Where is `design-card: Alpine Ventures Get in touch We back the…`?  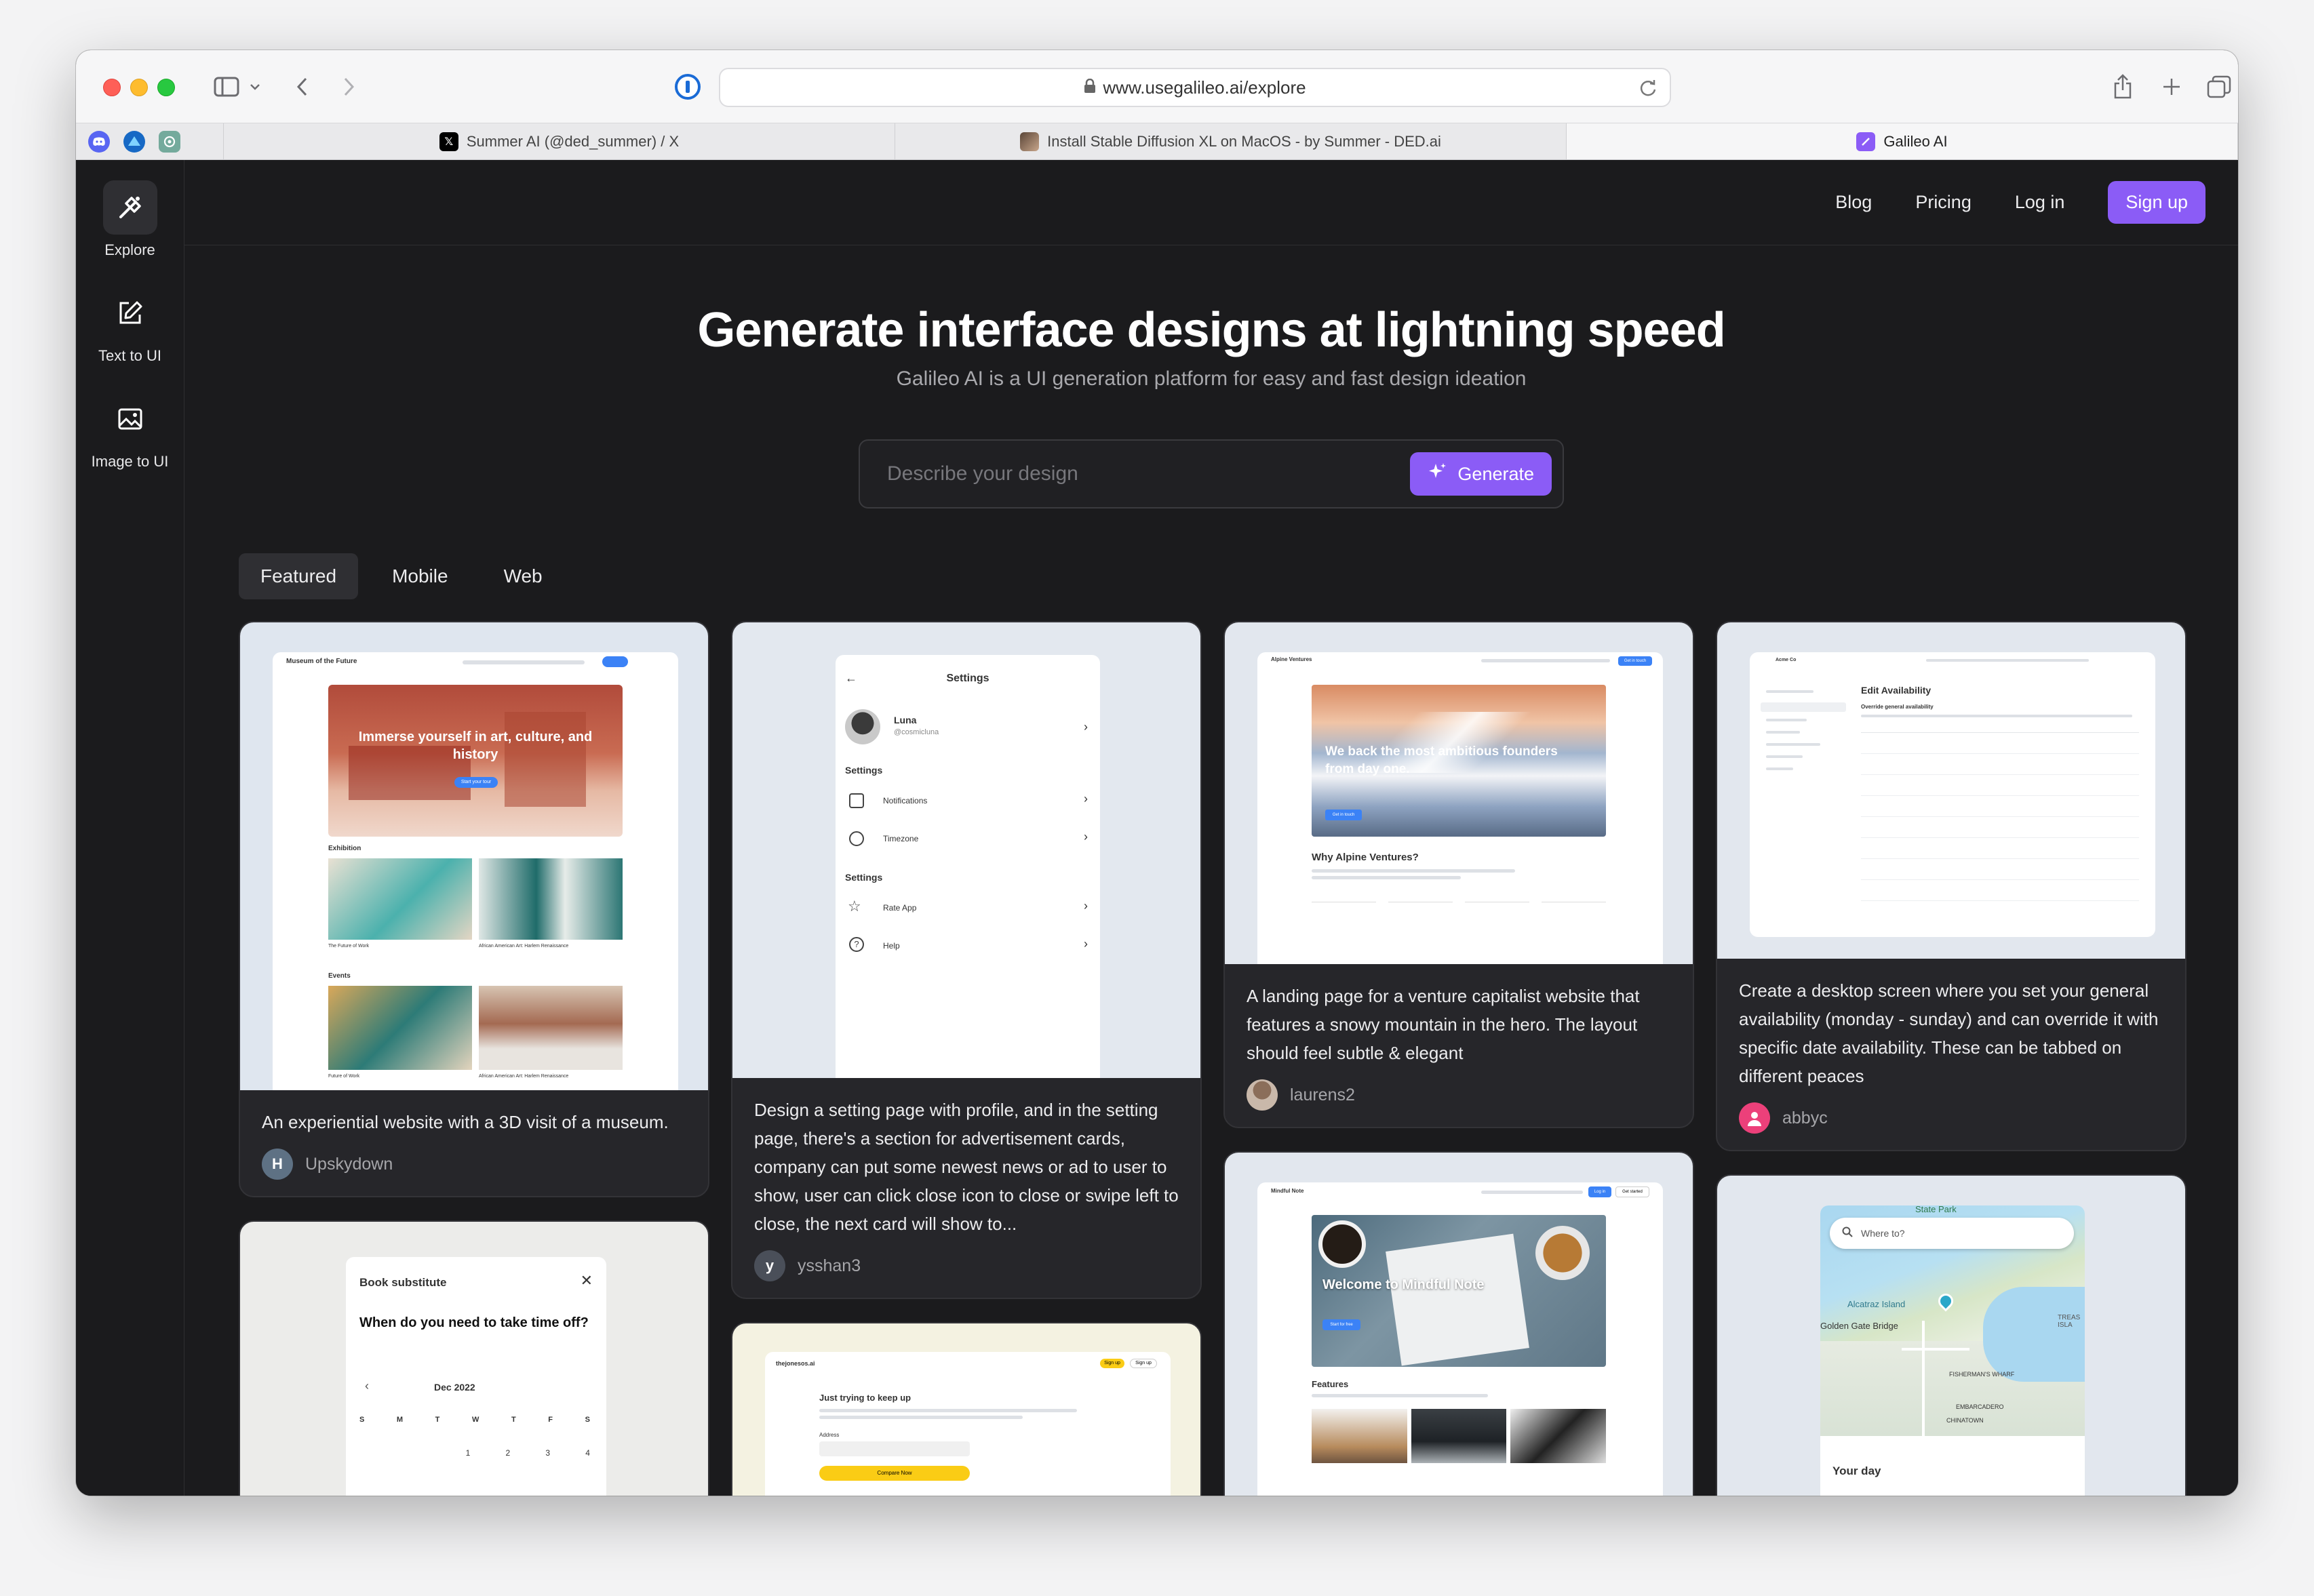
design-card: Alpine Ventures Get in touch We back the… is located at coordinates (1459, 874).